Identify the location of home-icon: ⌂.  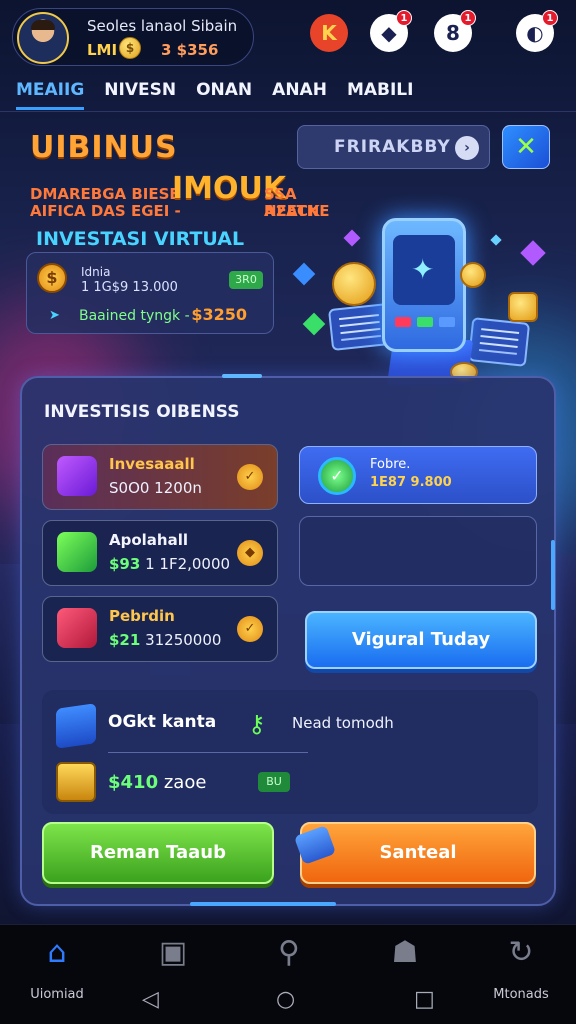
(57, 952).